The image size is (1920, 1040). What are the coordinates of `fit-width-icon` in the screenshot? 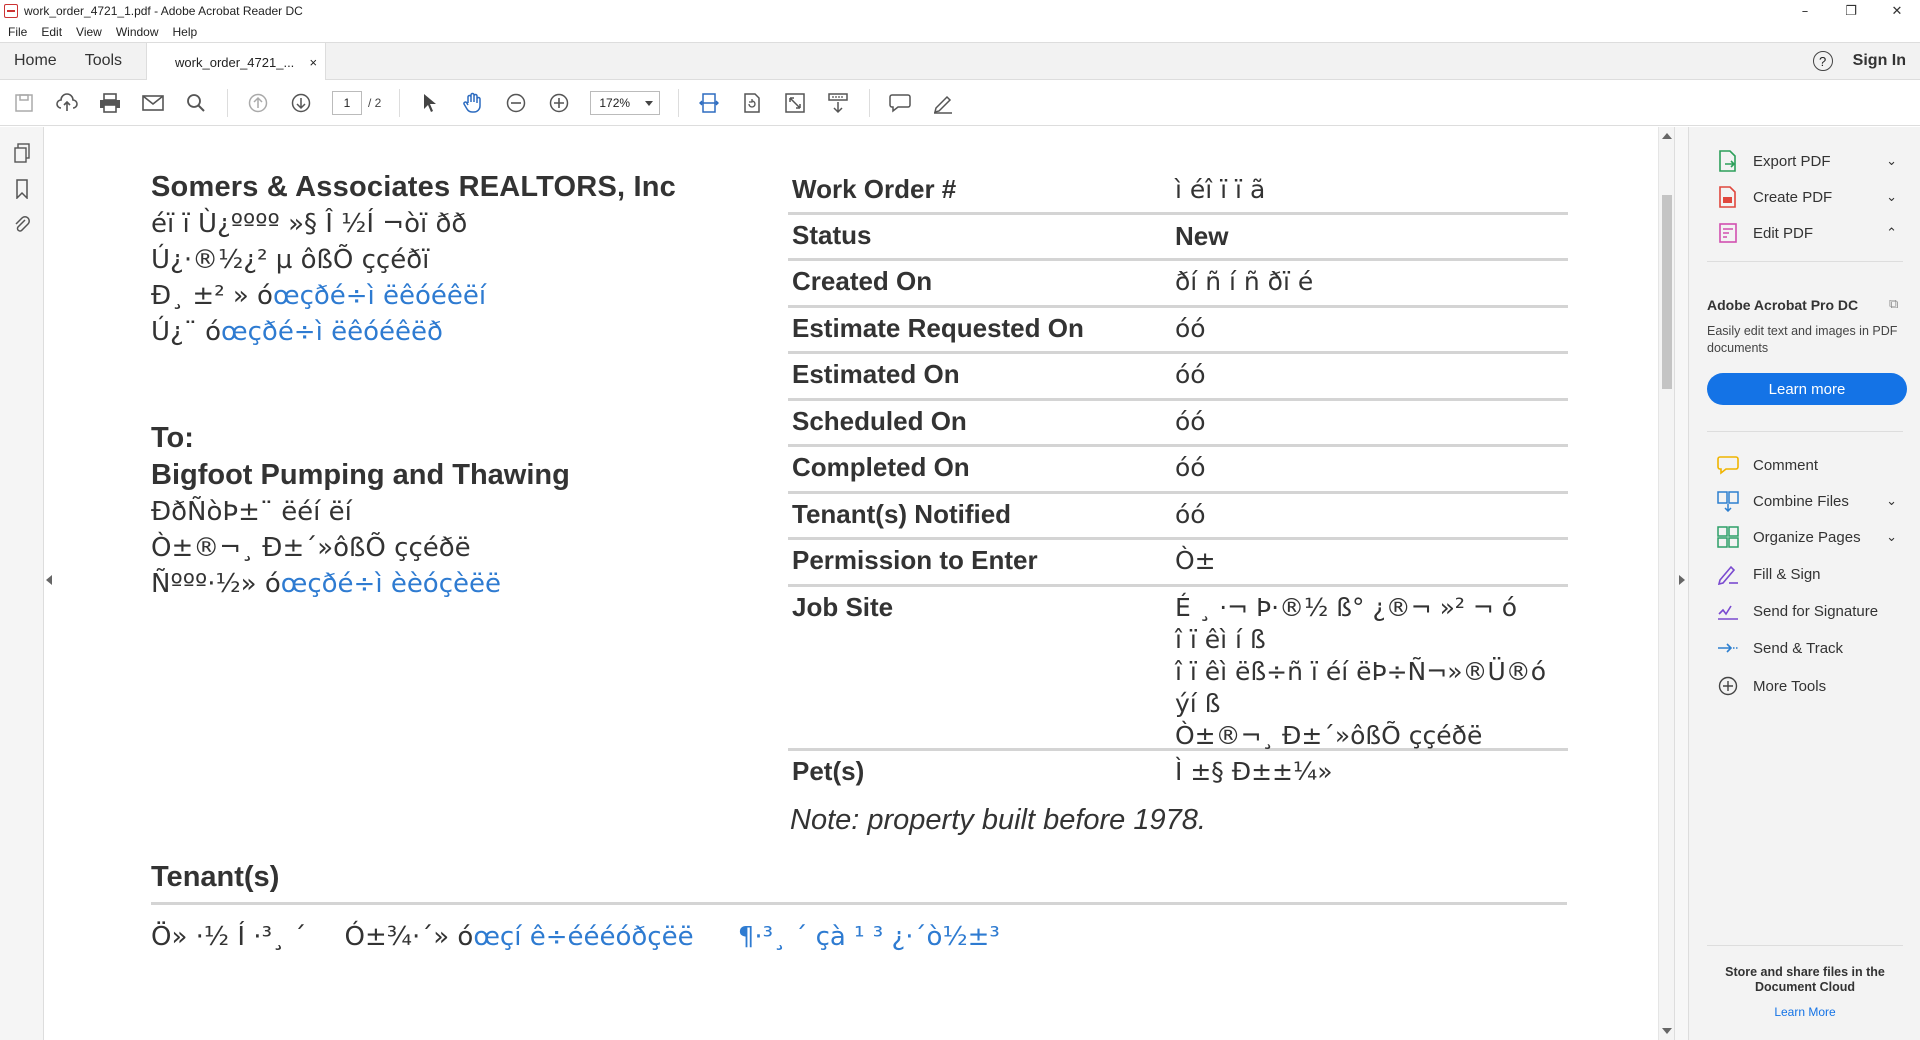 It's located at (709, 103).